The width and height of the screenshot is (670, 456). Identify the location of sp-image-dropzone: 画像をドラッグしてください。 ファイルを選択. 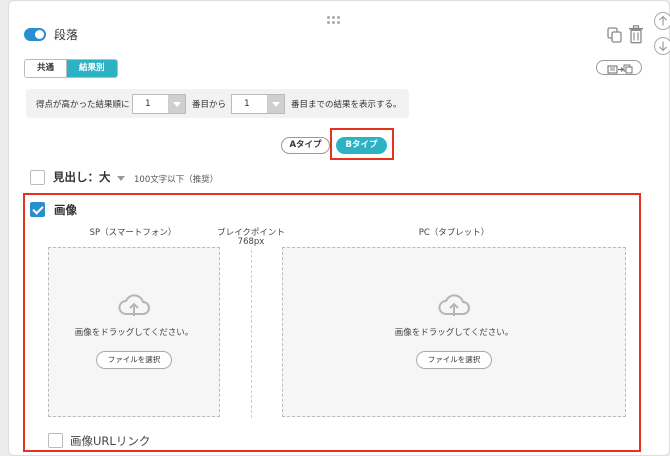
(134, 332).